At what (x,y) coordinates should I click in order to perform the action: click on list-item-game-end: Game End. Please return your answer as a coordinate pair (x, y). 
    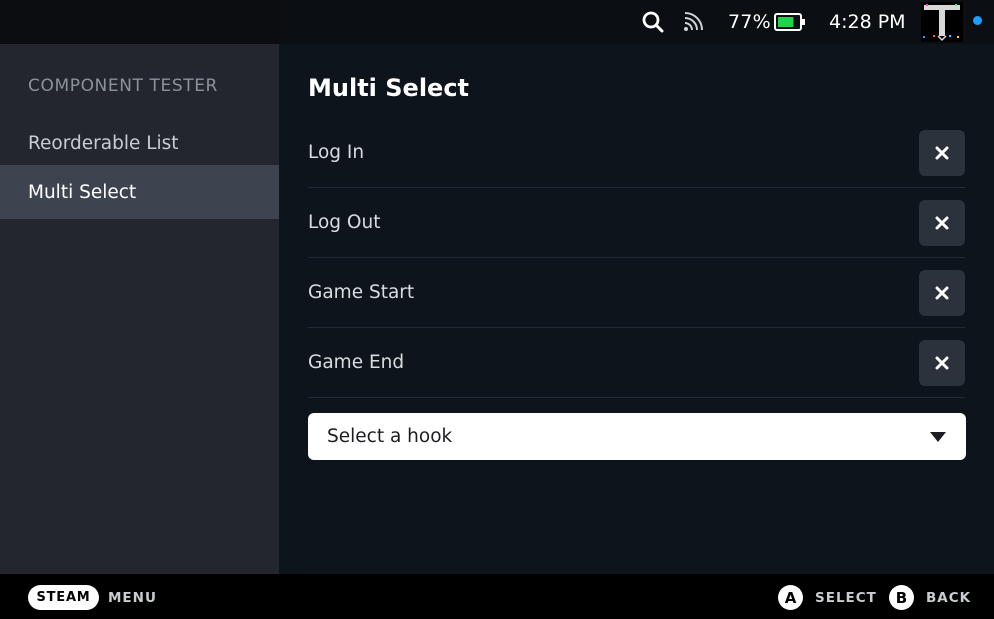
    Looking at the image, I should click on (636, 363).